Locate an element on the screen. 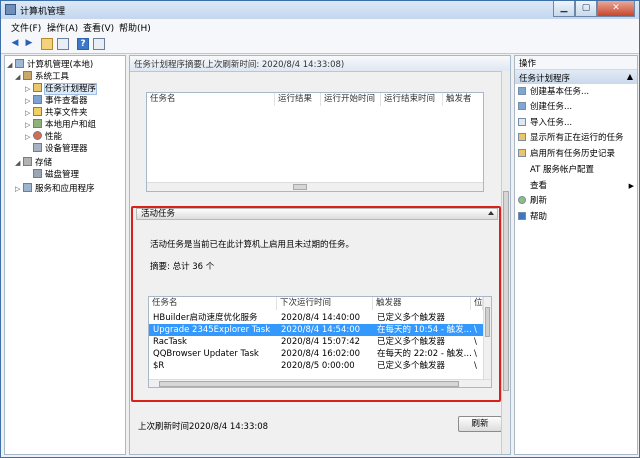 Image resolution: width=640 pixels, height=458 pixels. task-status-hscroll is located at coordinates (315, 186).